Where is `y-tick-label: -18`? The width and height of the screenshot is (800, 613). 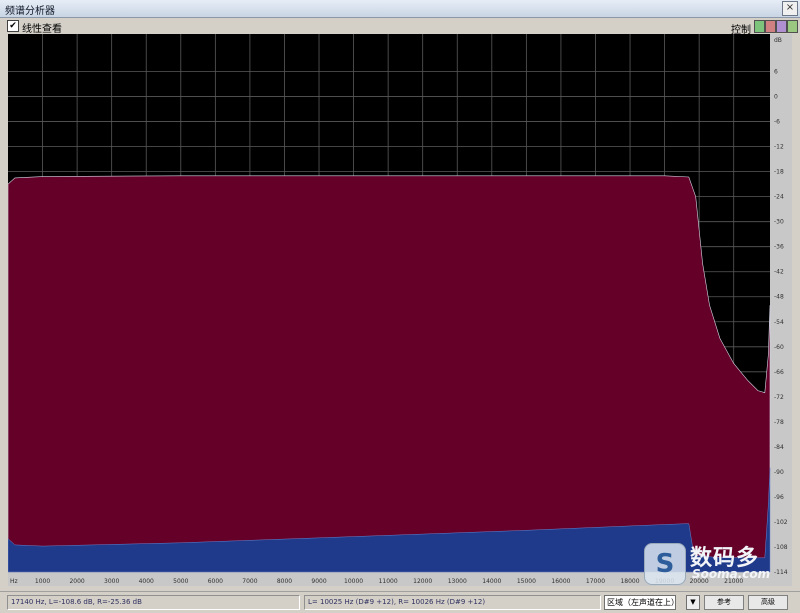
y-tick-label: -18 is located at coordinates (779, 172).